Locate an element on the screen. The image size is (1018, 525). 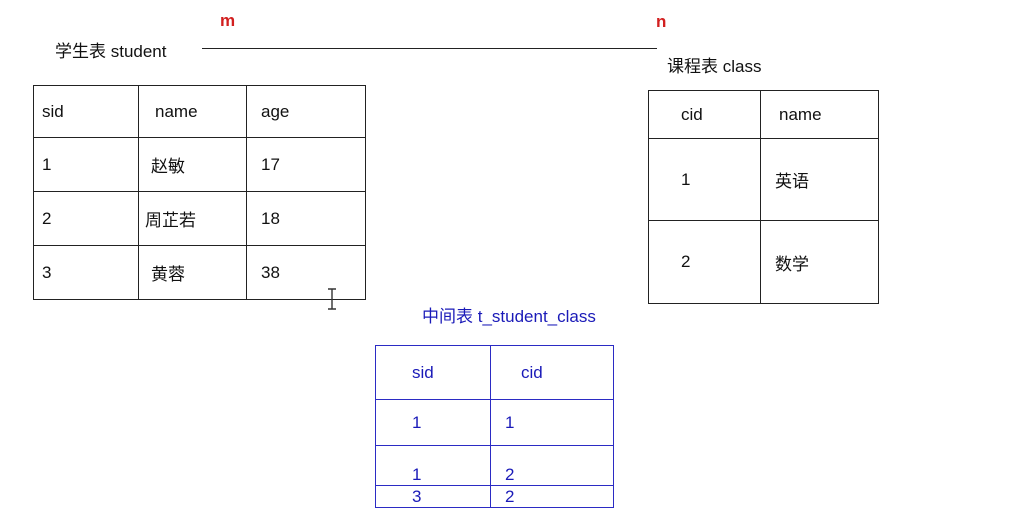
table-header-row: sid name age is located at coordinates (199, 111).